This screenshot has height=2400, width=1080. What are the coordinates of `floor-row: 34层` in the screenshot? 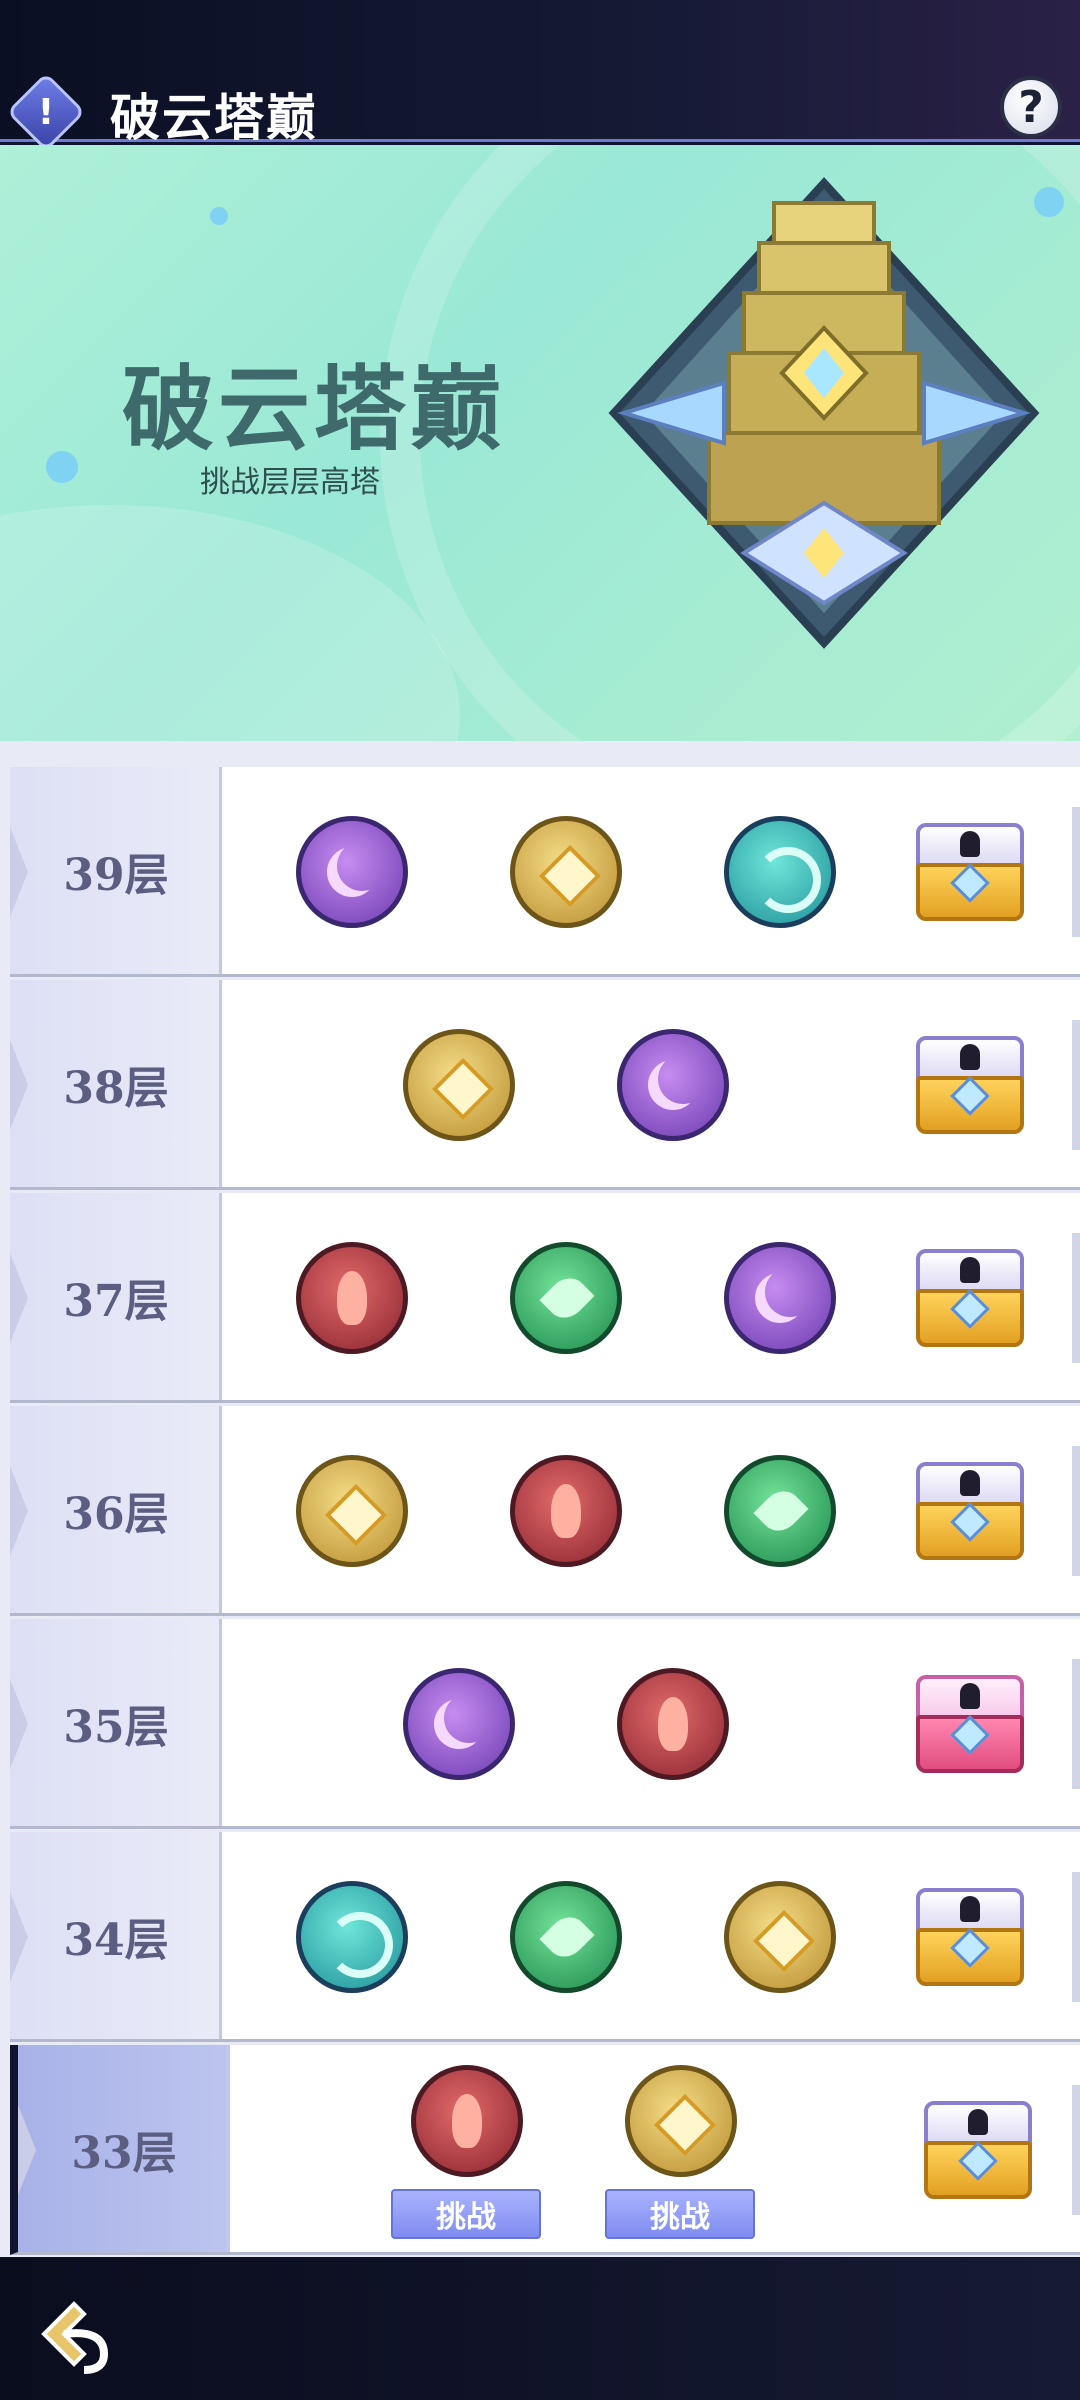 It's located at (545, 1937).